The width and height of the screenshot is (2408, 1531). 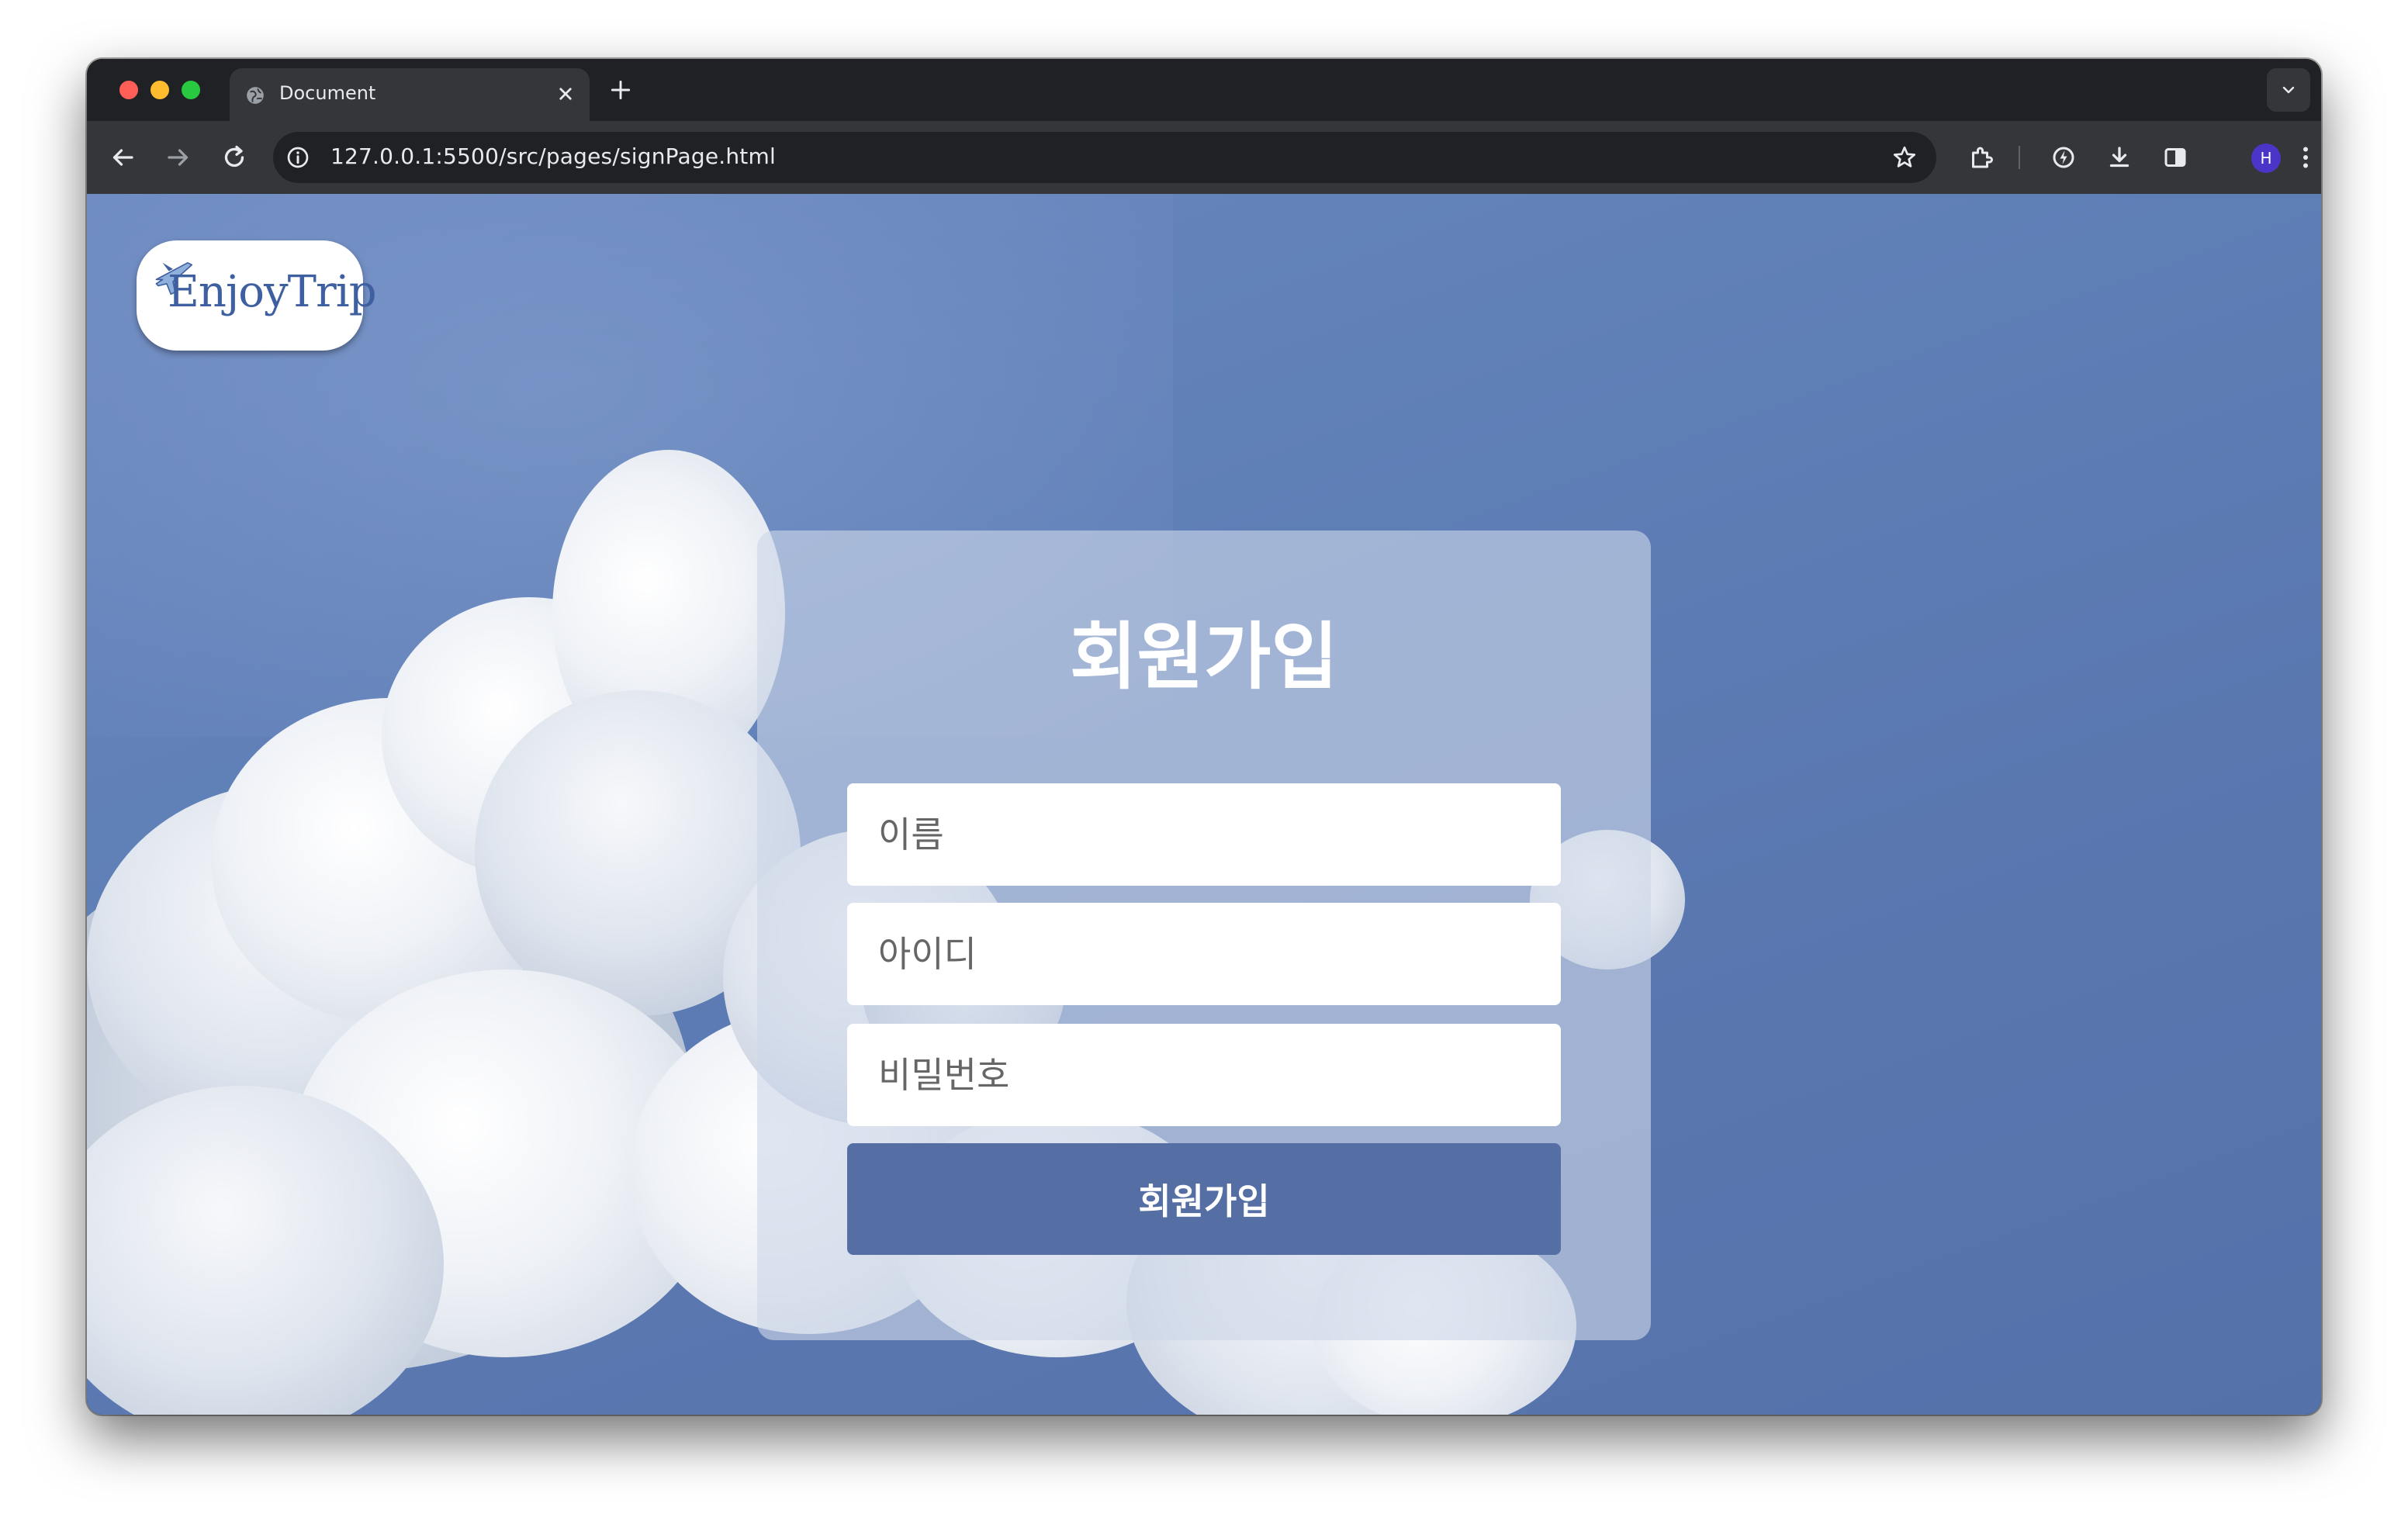 What do you see at coordinates (234, 157) in the screenshot?
I see `reload-icon` at bounding box center [234, 157].